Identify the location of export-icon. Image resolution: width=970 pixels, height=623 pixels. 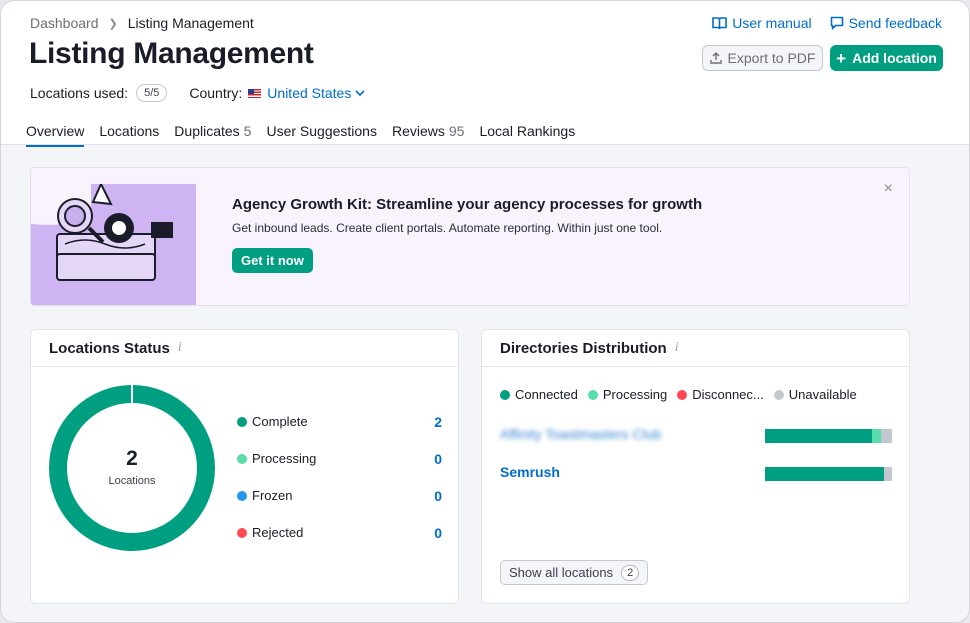
(715, 58).